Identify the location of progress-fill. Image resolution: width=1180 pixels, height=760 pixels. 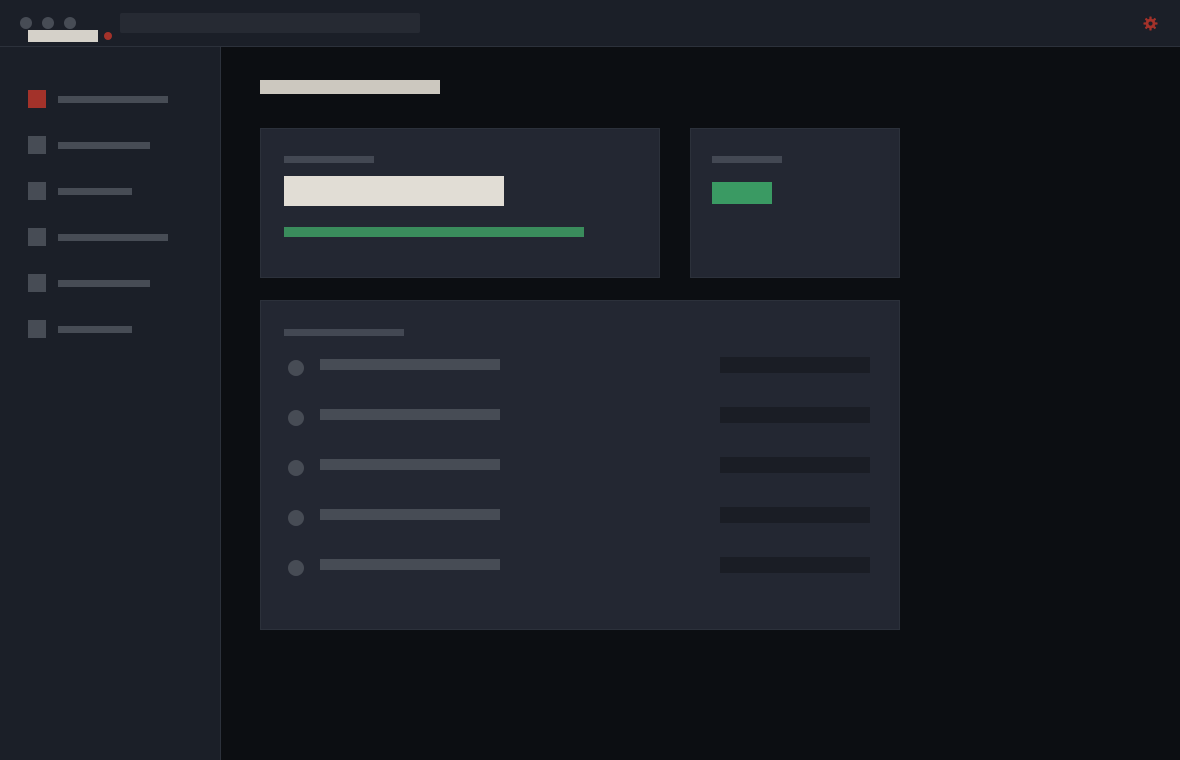
(434, 232).